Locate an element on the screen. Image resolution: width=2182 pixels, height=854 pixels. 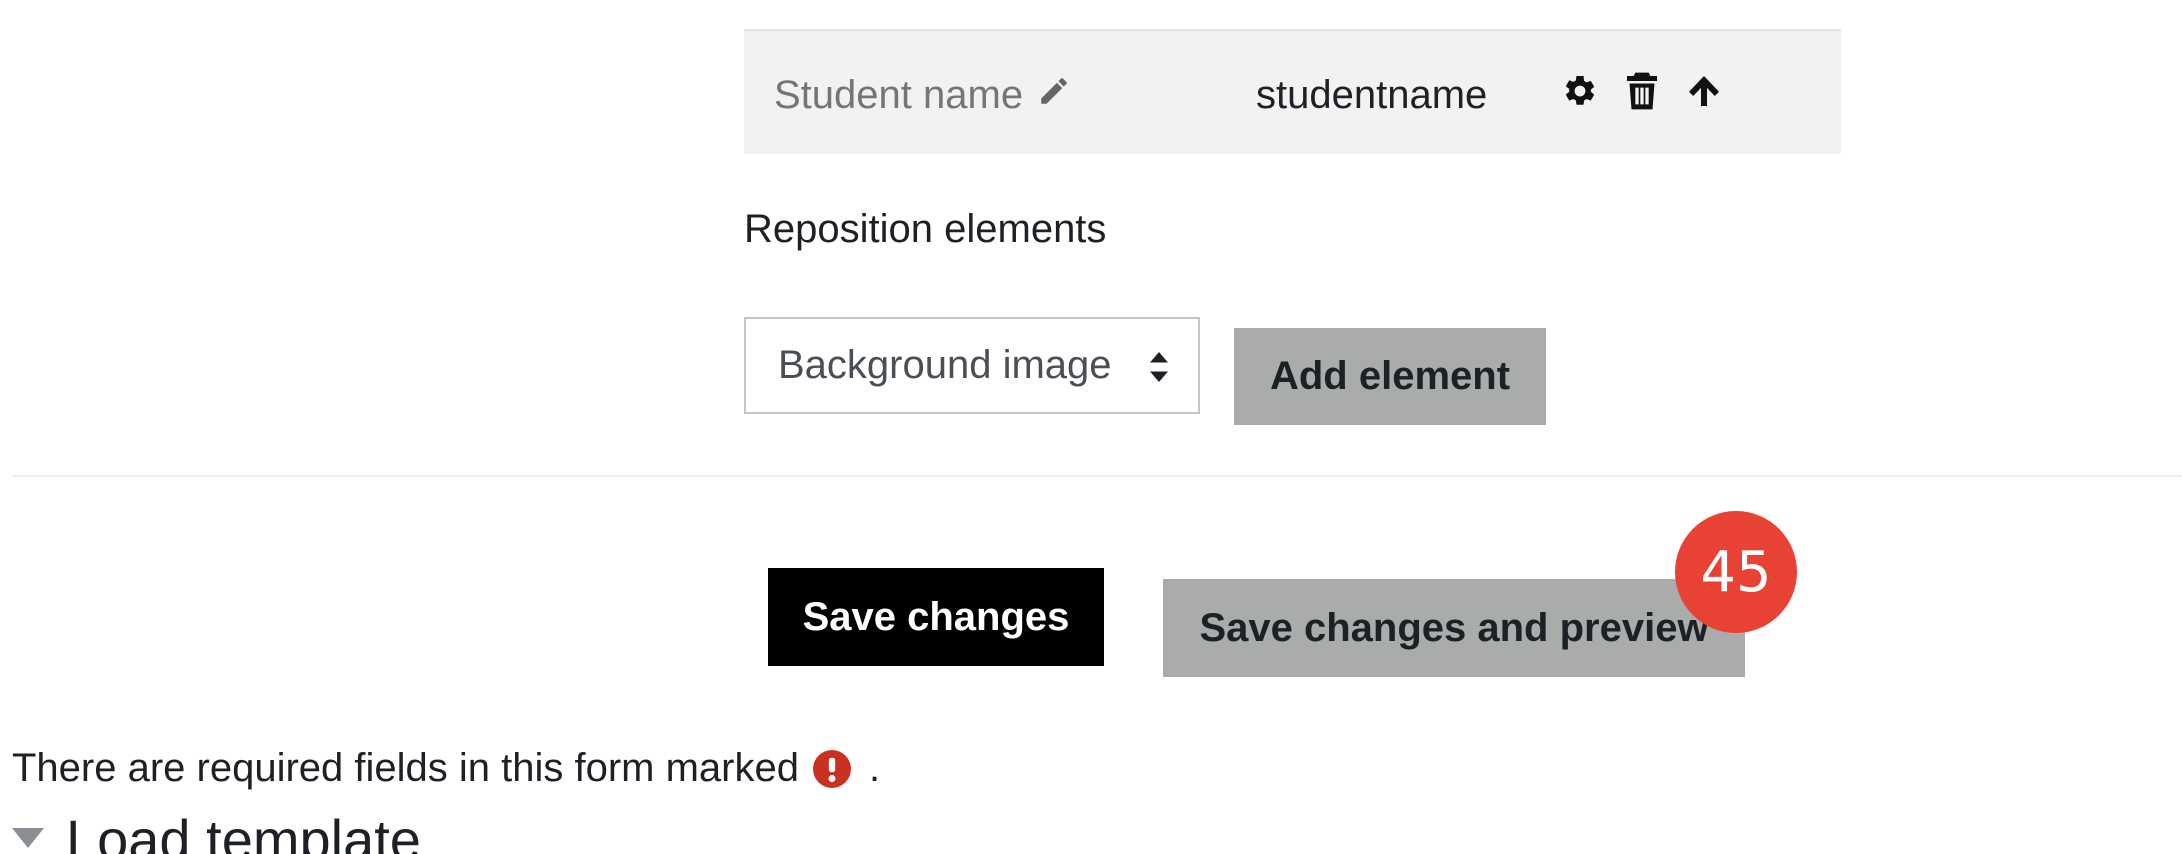
element-name: Student name is located at coordinates (922, 95).